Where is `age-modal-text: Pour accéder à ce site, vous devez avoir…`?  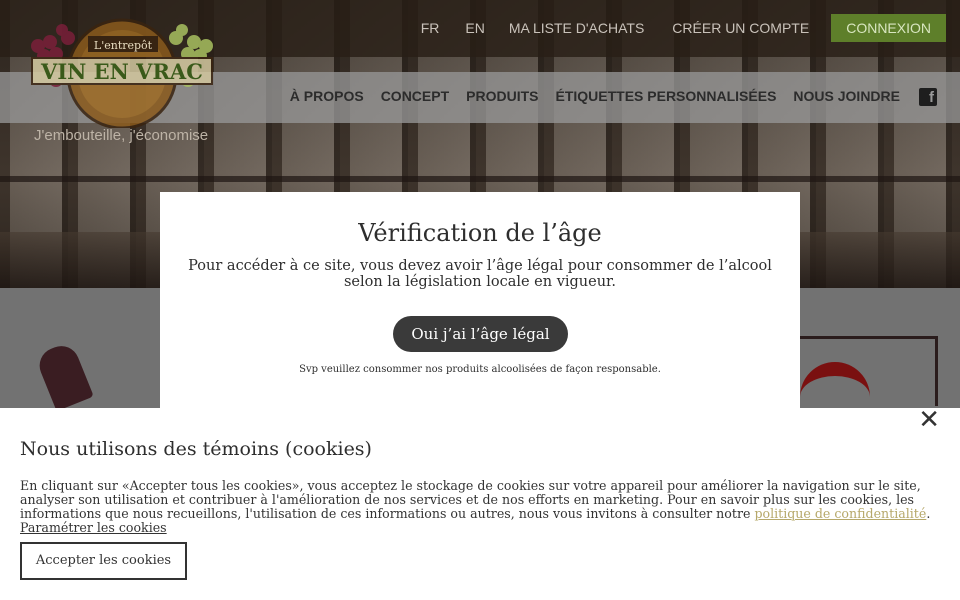
age-modal-text: Pour accéder à ce site, vous devez avoir… is located at coordinates (480, 274).